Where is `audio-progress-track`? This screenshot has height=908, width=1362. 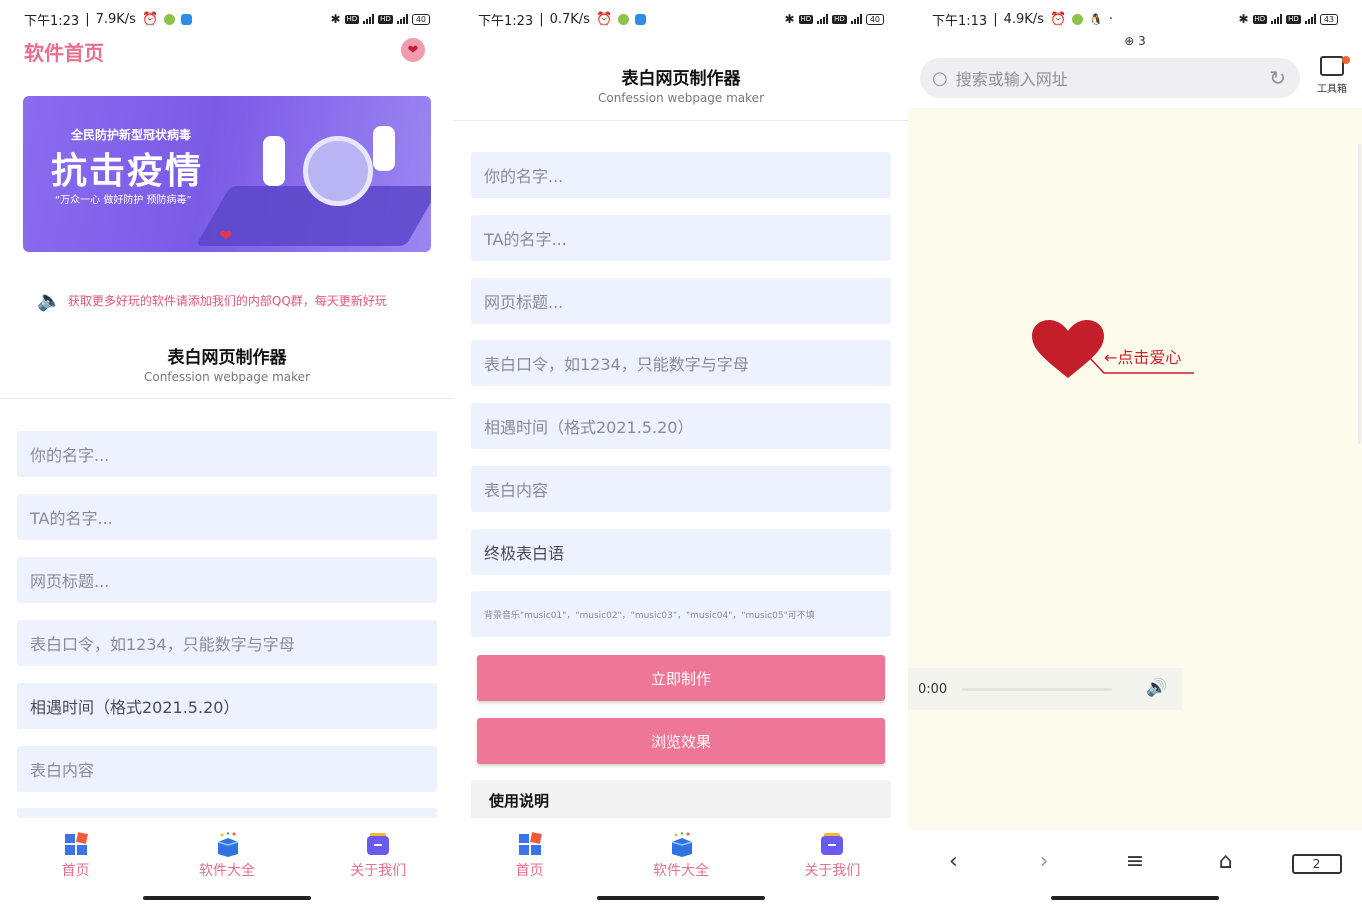
audio-progress-track is located at coordinates (1037, 689).